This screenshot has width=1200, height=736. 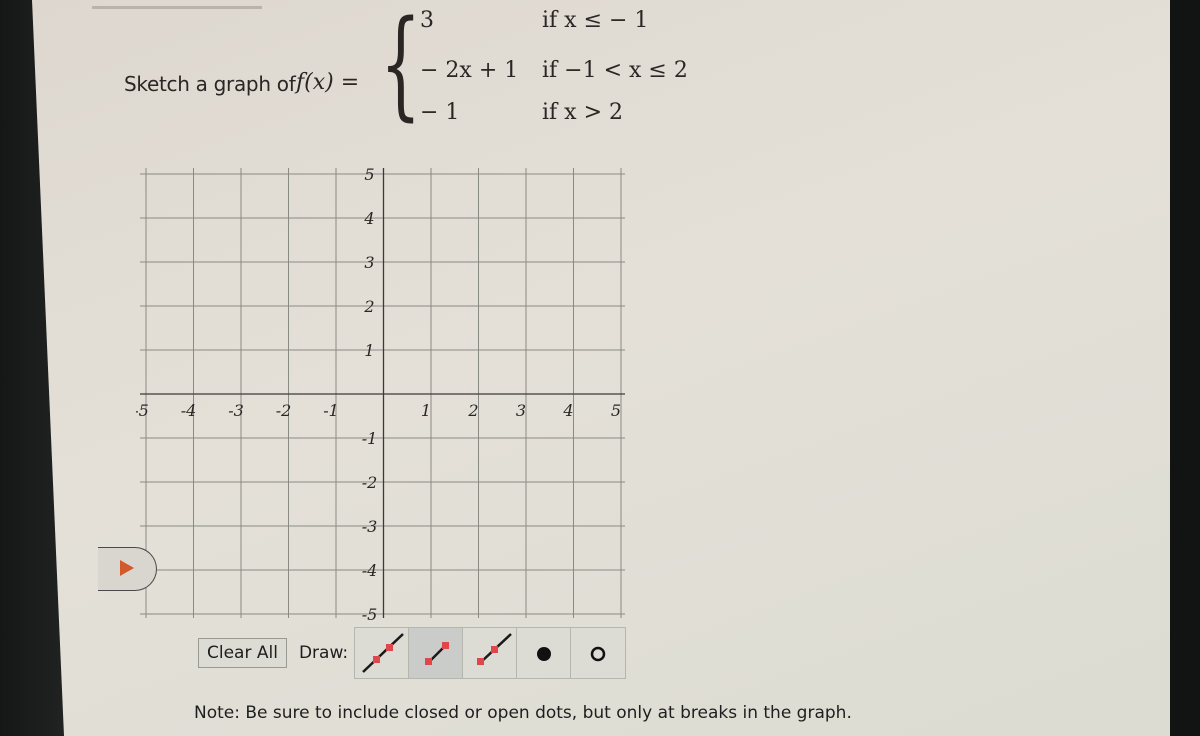 I want to click on monitor-bezel-right, so click(x=1185, y=368).